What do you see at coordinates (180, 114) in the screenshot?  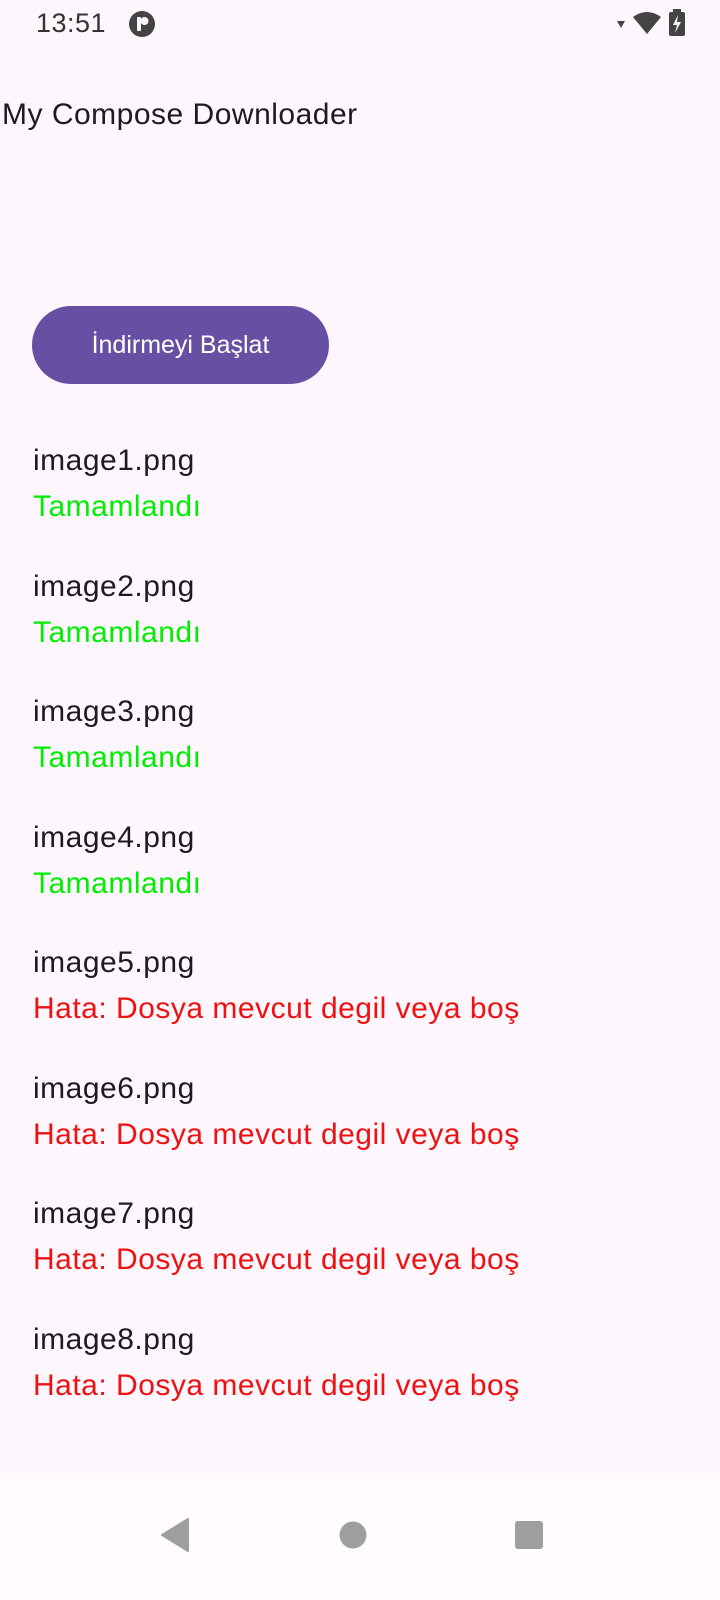 I see `app-title: My Compose Downloader` at bounding box center [180, 114].